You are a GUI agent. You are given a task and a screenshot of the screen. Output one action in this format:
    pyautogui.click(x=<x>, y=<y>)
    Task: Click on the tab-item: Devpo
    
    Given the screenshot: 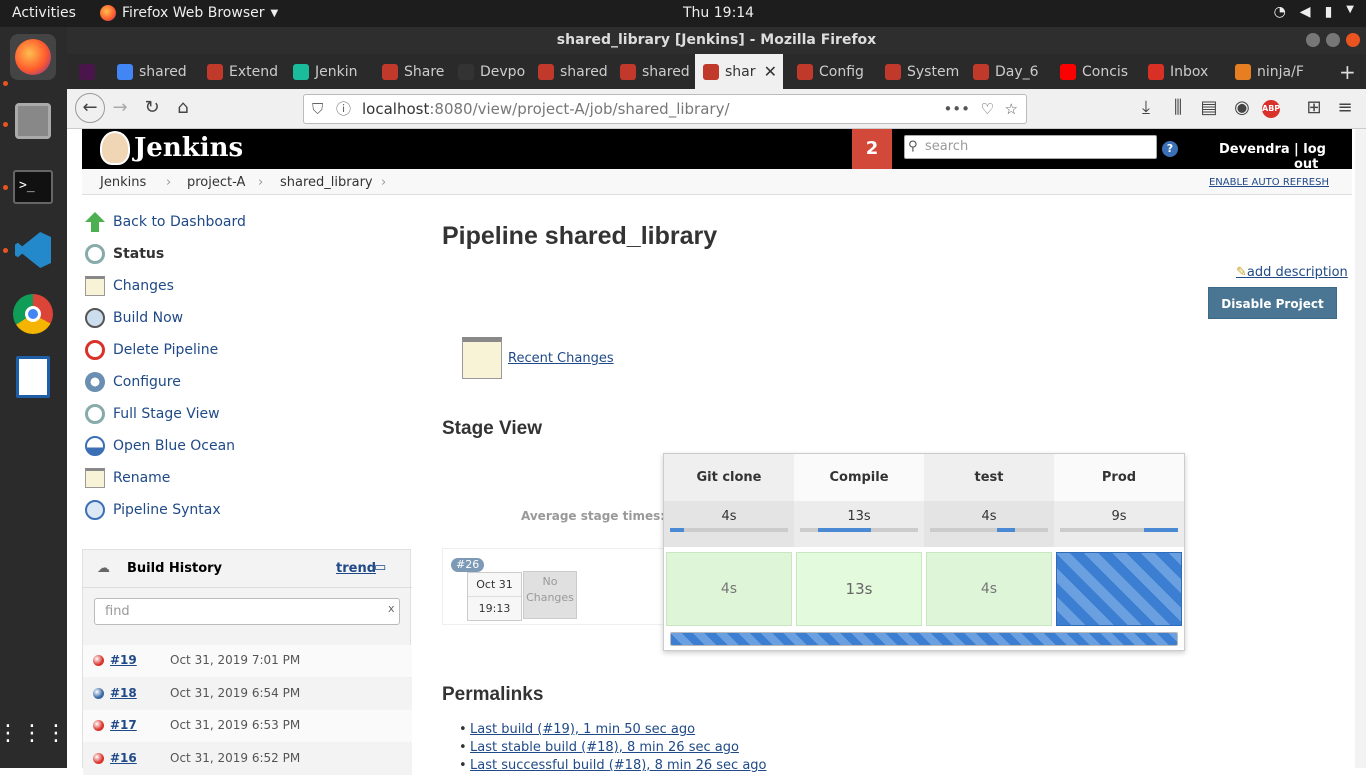 What is the action you would take?
    pyautogui.click(x=489, y=71)
    